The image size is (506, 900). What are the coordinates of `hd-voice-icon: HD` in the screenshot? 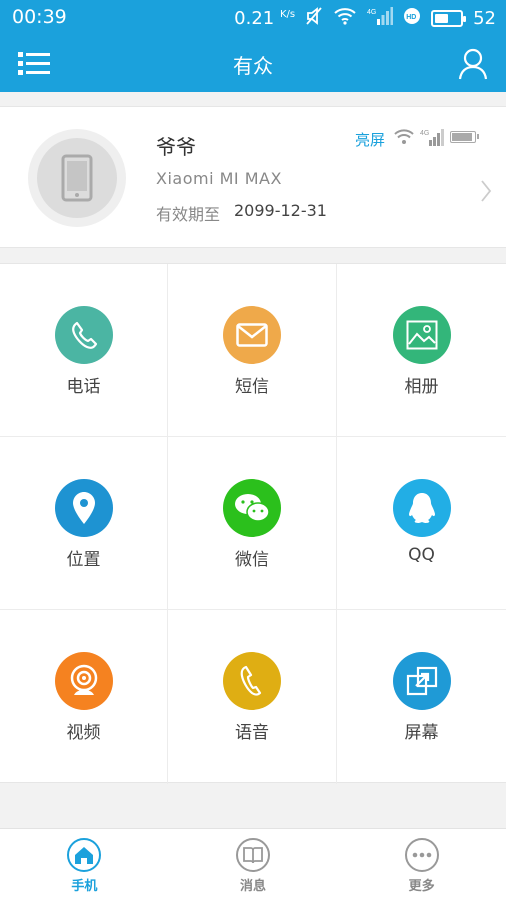 It's located at (412, 18).